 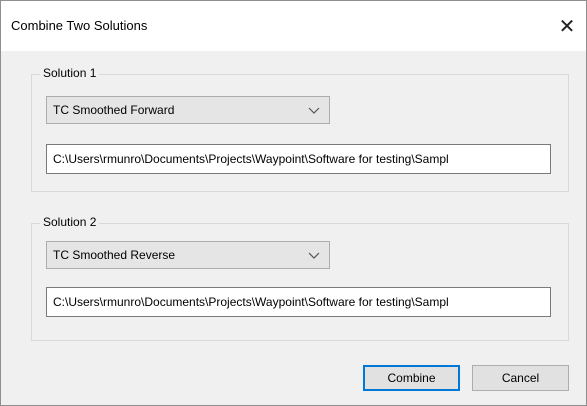 I want to click on title-bar: Combine Two Solutions ✕, so click(x=293, y=26).